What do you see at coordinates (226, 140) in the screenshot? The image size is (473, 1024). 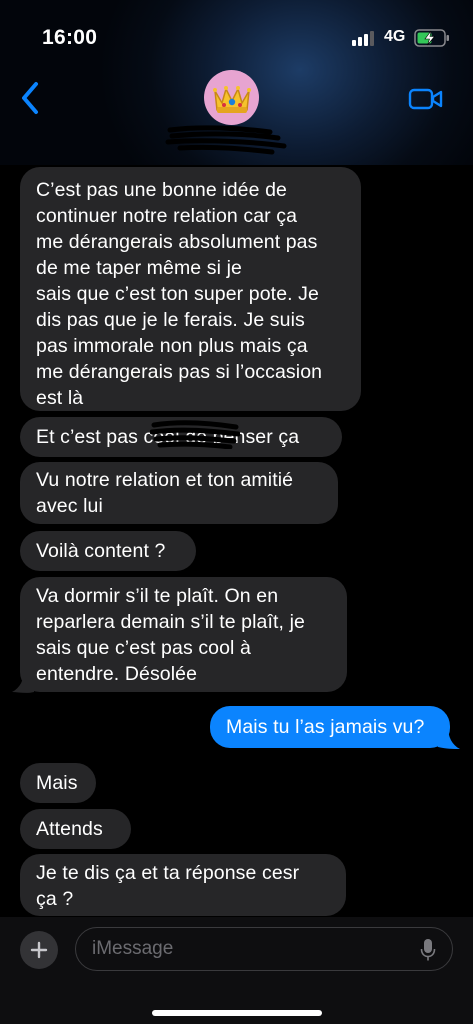 I see `redacted-contact-name` at bounding box center [226, 140].